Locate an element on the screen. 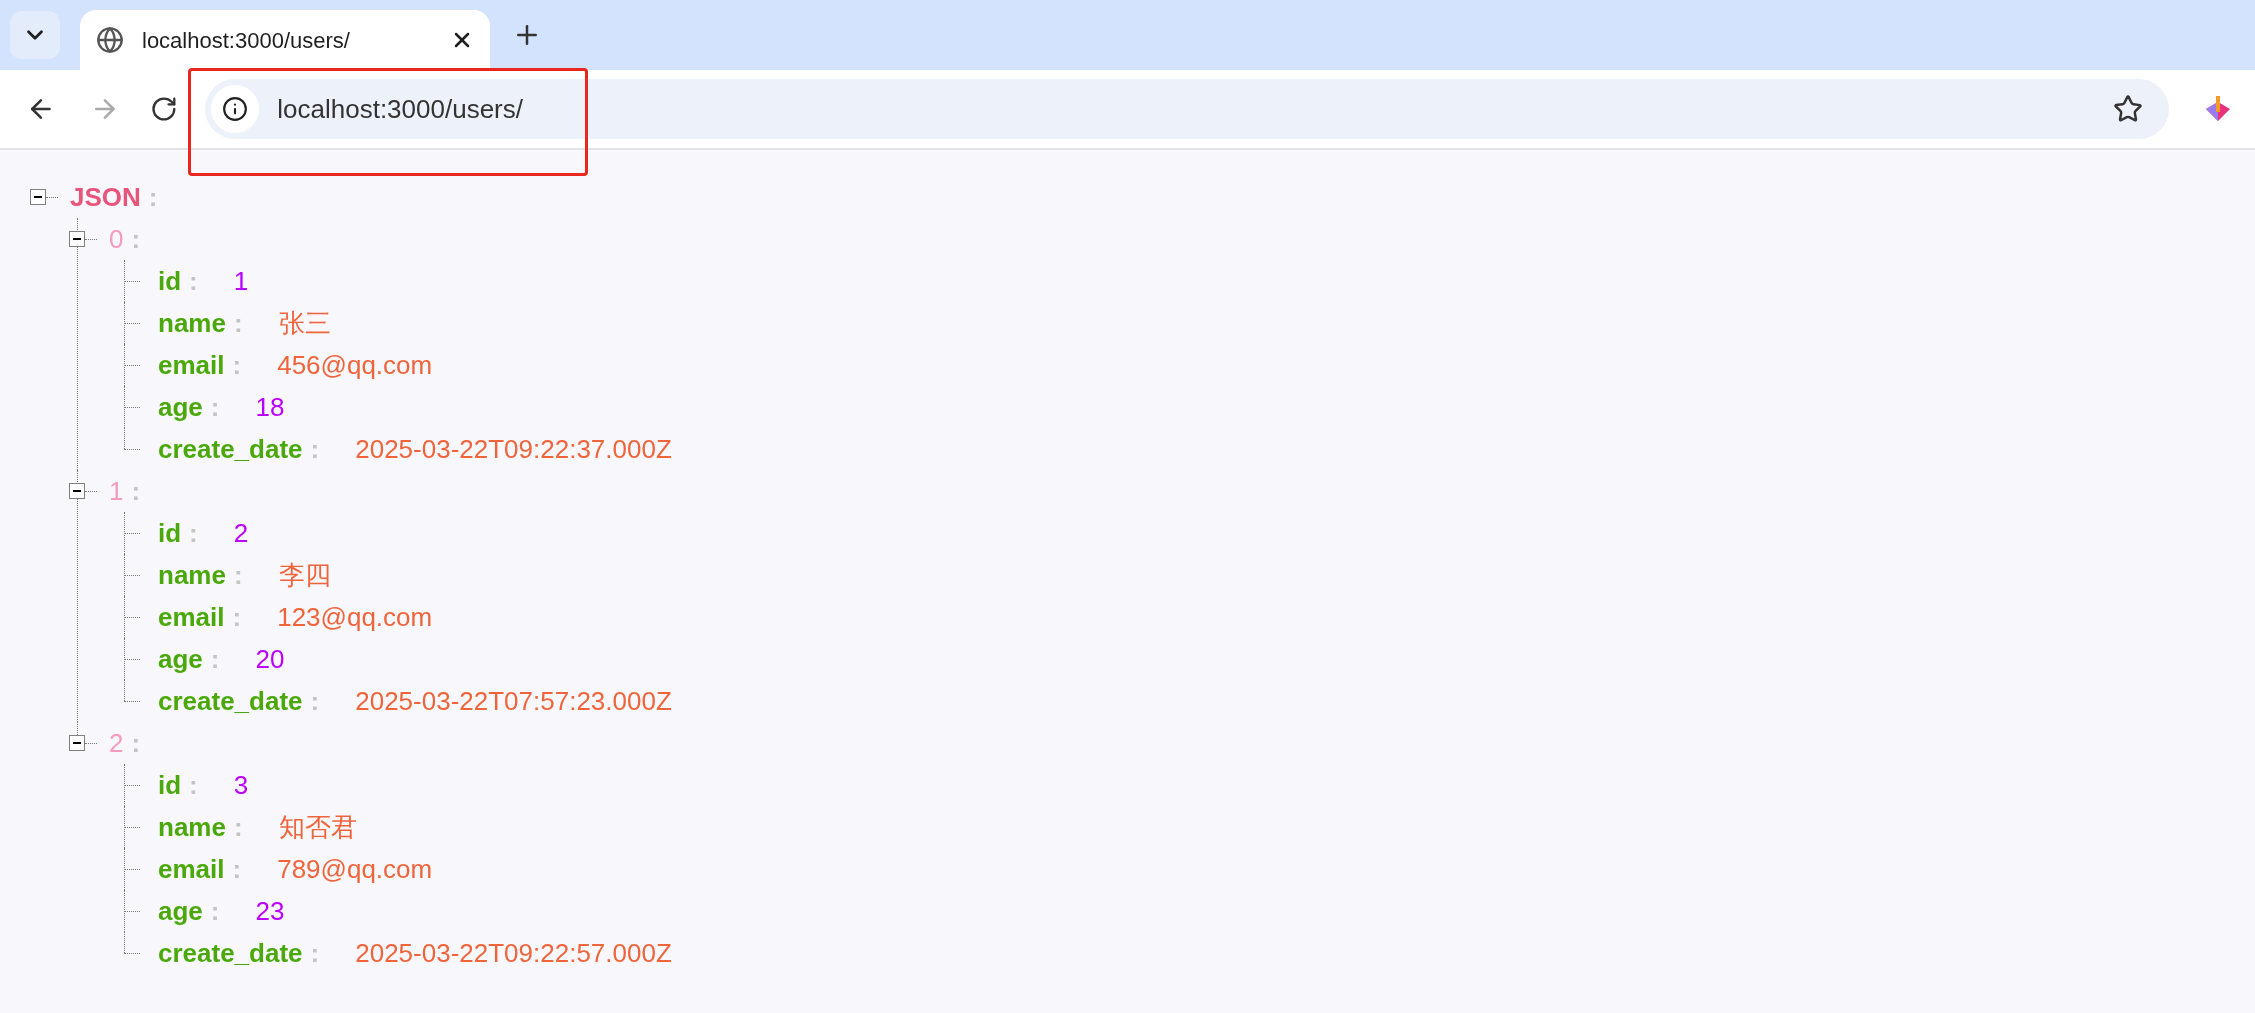  browser-tab: localhost:3000/users/ is located at coordinates (285, 40).